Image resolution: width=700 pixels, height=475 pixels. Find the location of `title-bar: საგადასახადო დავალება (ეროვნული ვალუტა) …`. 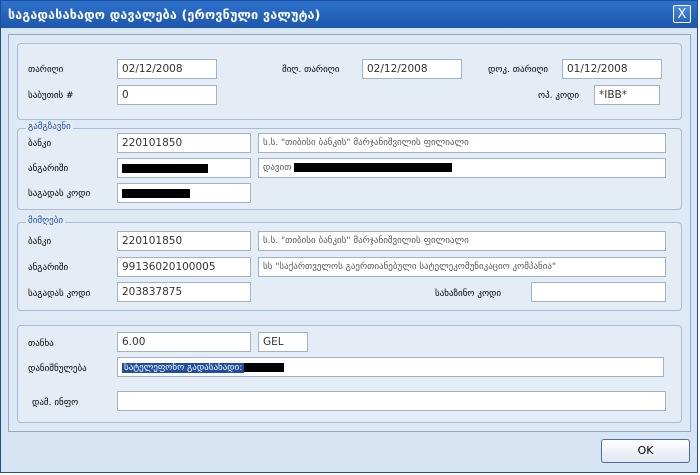

title-bar: საგადასახადო დავალება (ეროვნული ვალუტა) … is located at coordinates (349, 14).